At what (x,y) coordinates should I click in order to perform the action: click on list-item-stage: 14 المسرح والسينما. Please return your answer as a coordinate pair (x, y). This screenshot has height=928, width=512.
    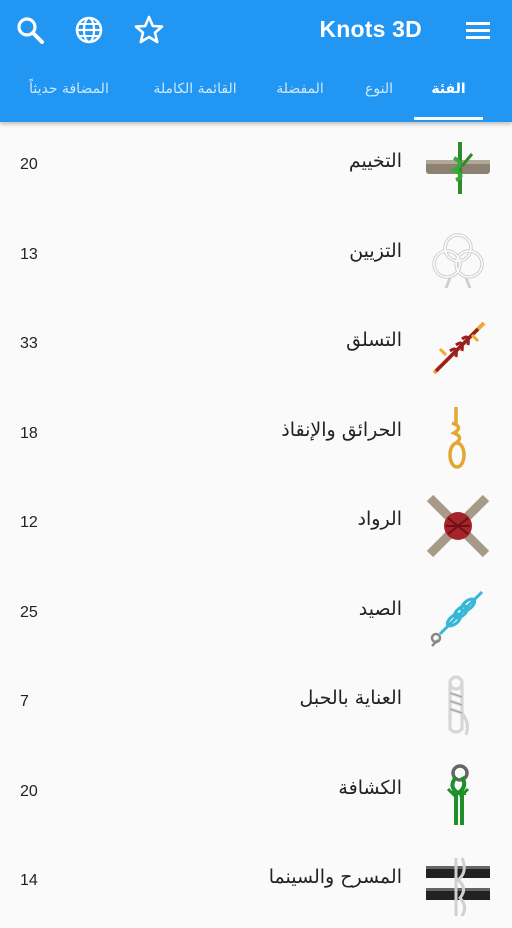
    Looking at the image, I should click on (256, 883).